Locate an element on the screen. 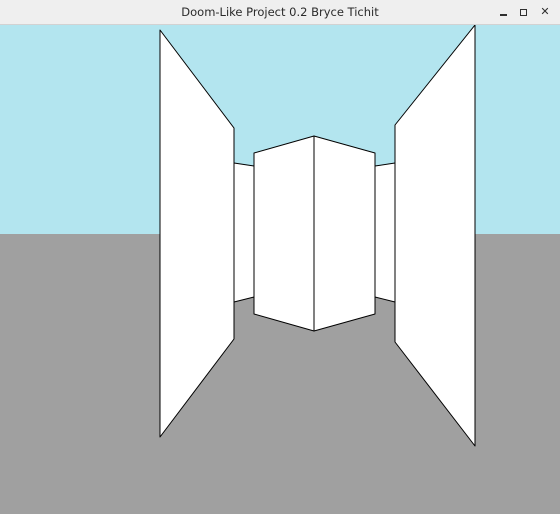 This screenshot has width=560, height=514. back-wall-right is located at coordinates (385, 232).